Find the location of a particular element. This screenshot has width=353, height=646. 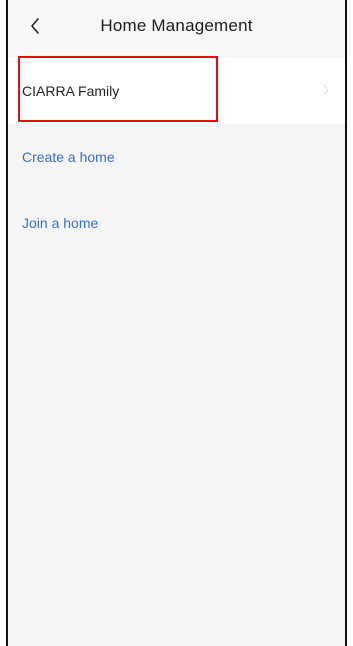

create-home-button: Create a home is located at coordinates (176, 157).